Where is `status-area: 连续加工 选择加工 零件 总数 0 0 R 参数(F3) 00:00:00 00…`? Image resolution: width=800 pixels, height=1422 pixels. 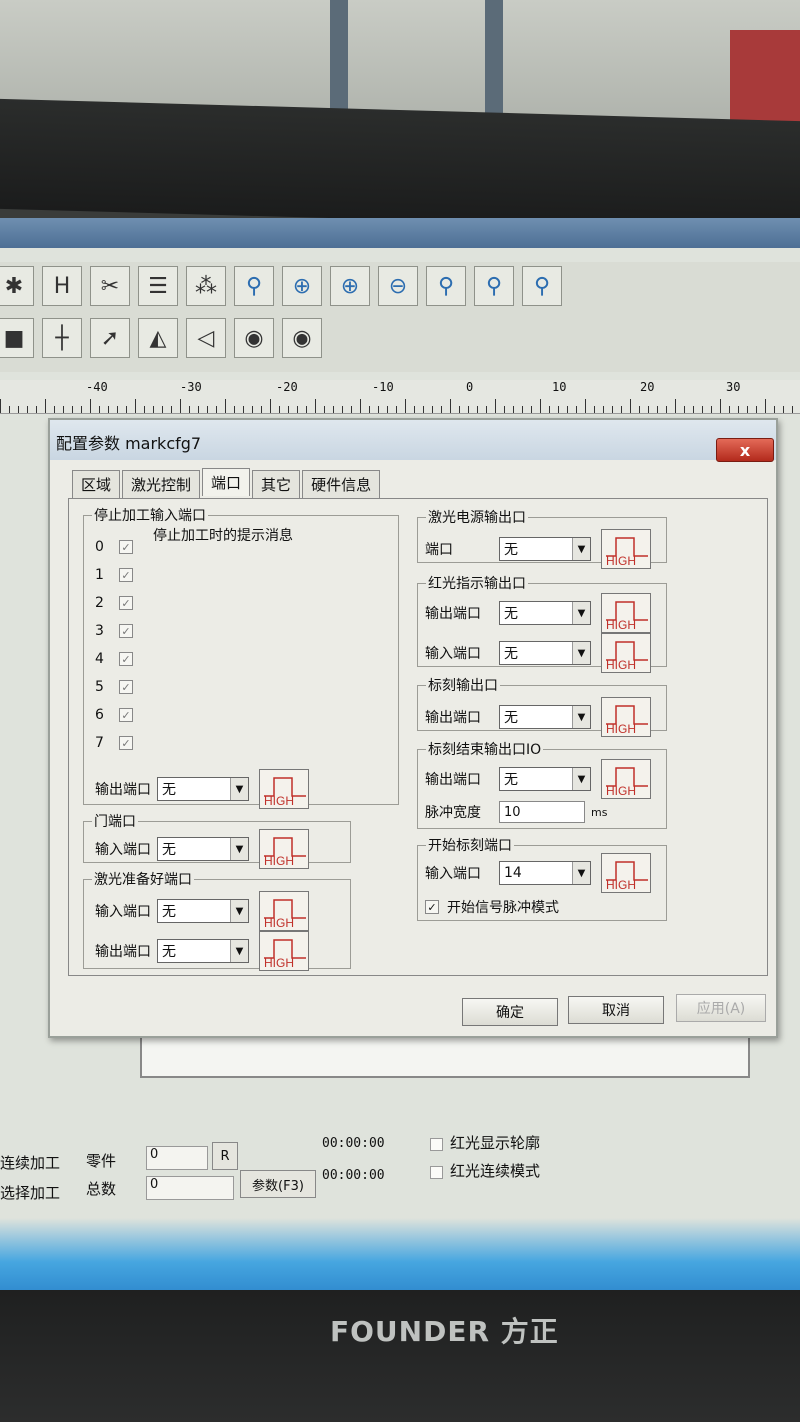 status-area: 连续加工 选择加工 零件 总数 0 0 R 参数(F3) 00:00:00 00… is located at coordinates (400, 1168).